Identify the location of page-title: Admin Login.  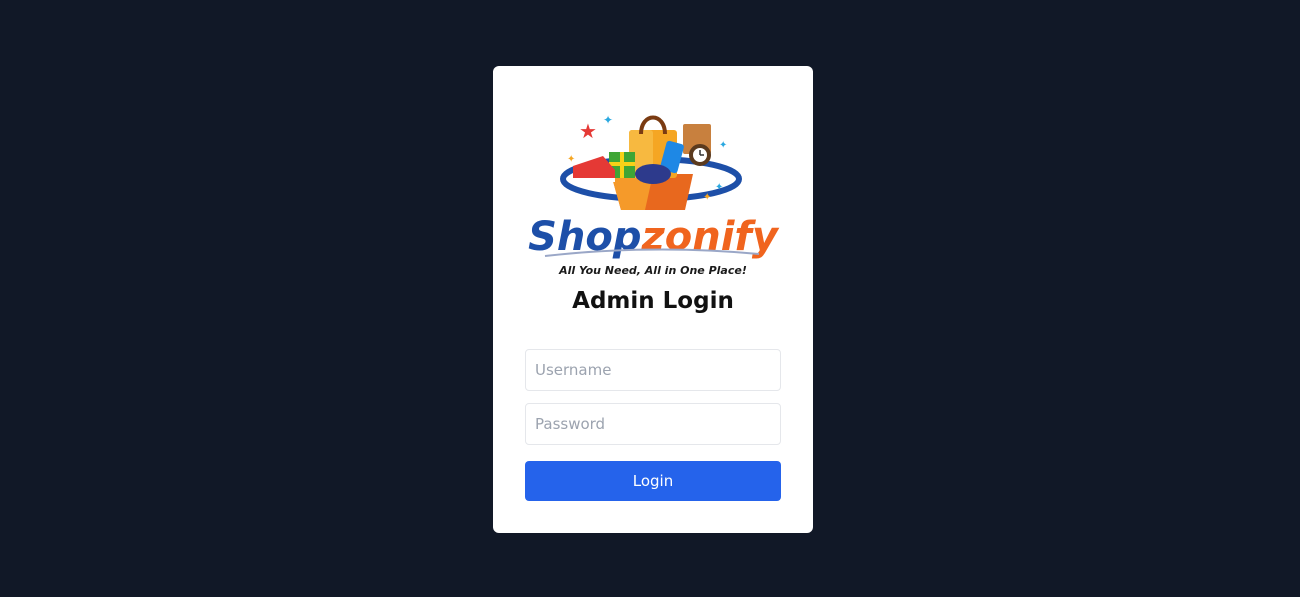
(653, 301).